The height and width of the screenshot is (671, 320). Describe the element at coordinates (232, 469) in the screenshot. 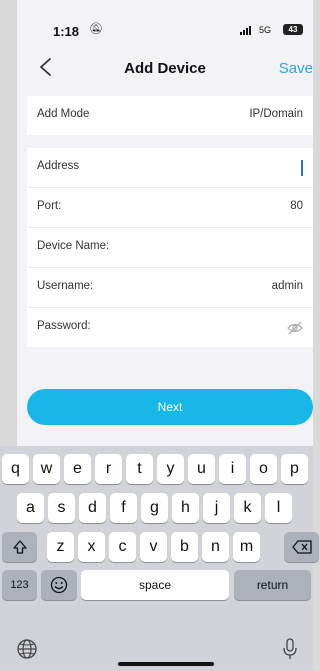

I see `key-i: i` at that location.